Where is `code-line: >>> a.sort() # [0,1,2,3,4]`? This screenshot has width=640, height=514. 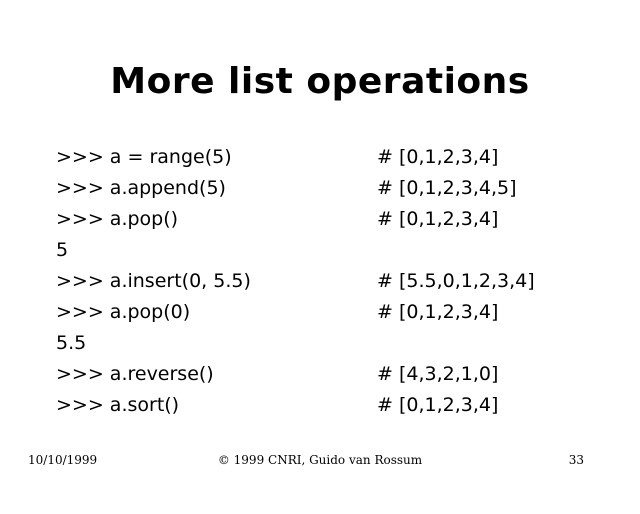
code-line: >>> a.sort() # [0,1,2,3,4] is located at coordinates (348, 405).